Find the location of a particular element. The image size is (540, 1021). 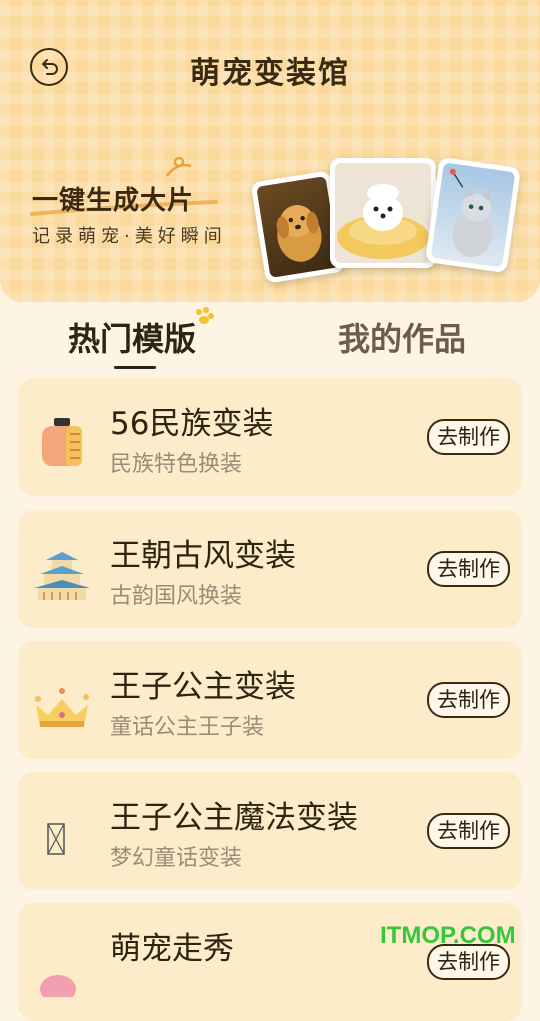

template-card: 王朝古风变装 古韵国风换装 去制作 is located at coordinates (270, 569).